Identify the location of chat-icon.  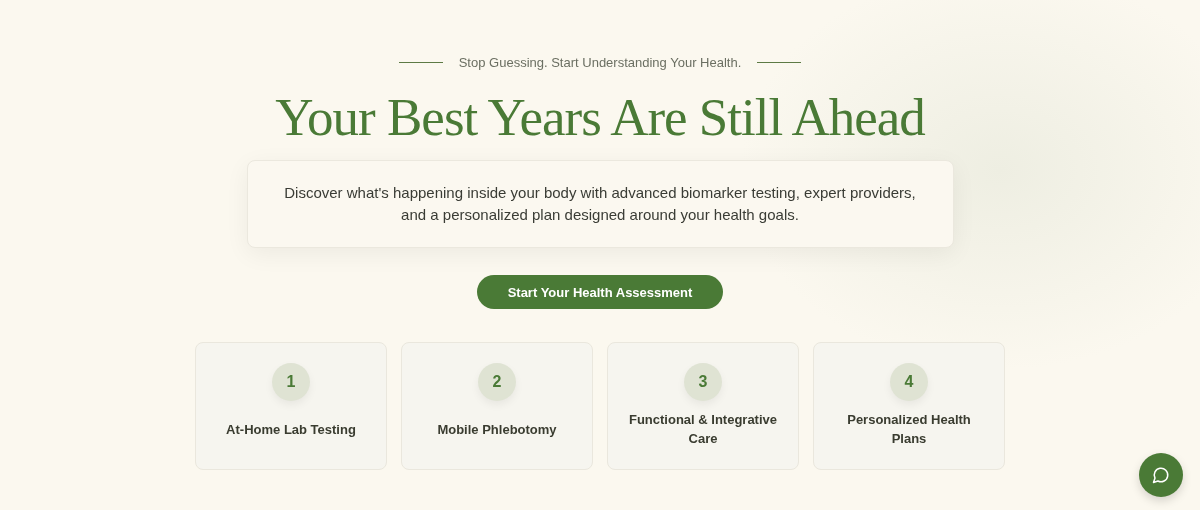
(1161, 475).